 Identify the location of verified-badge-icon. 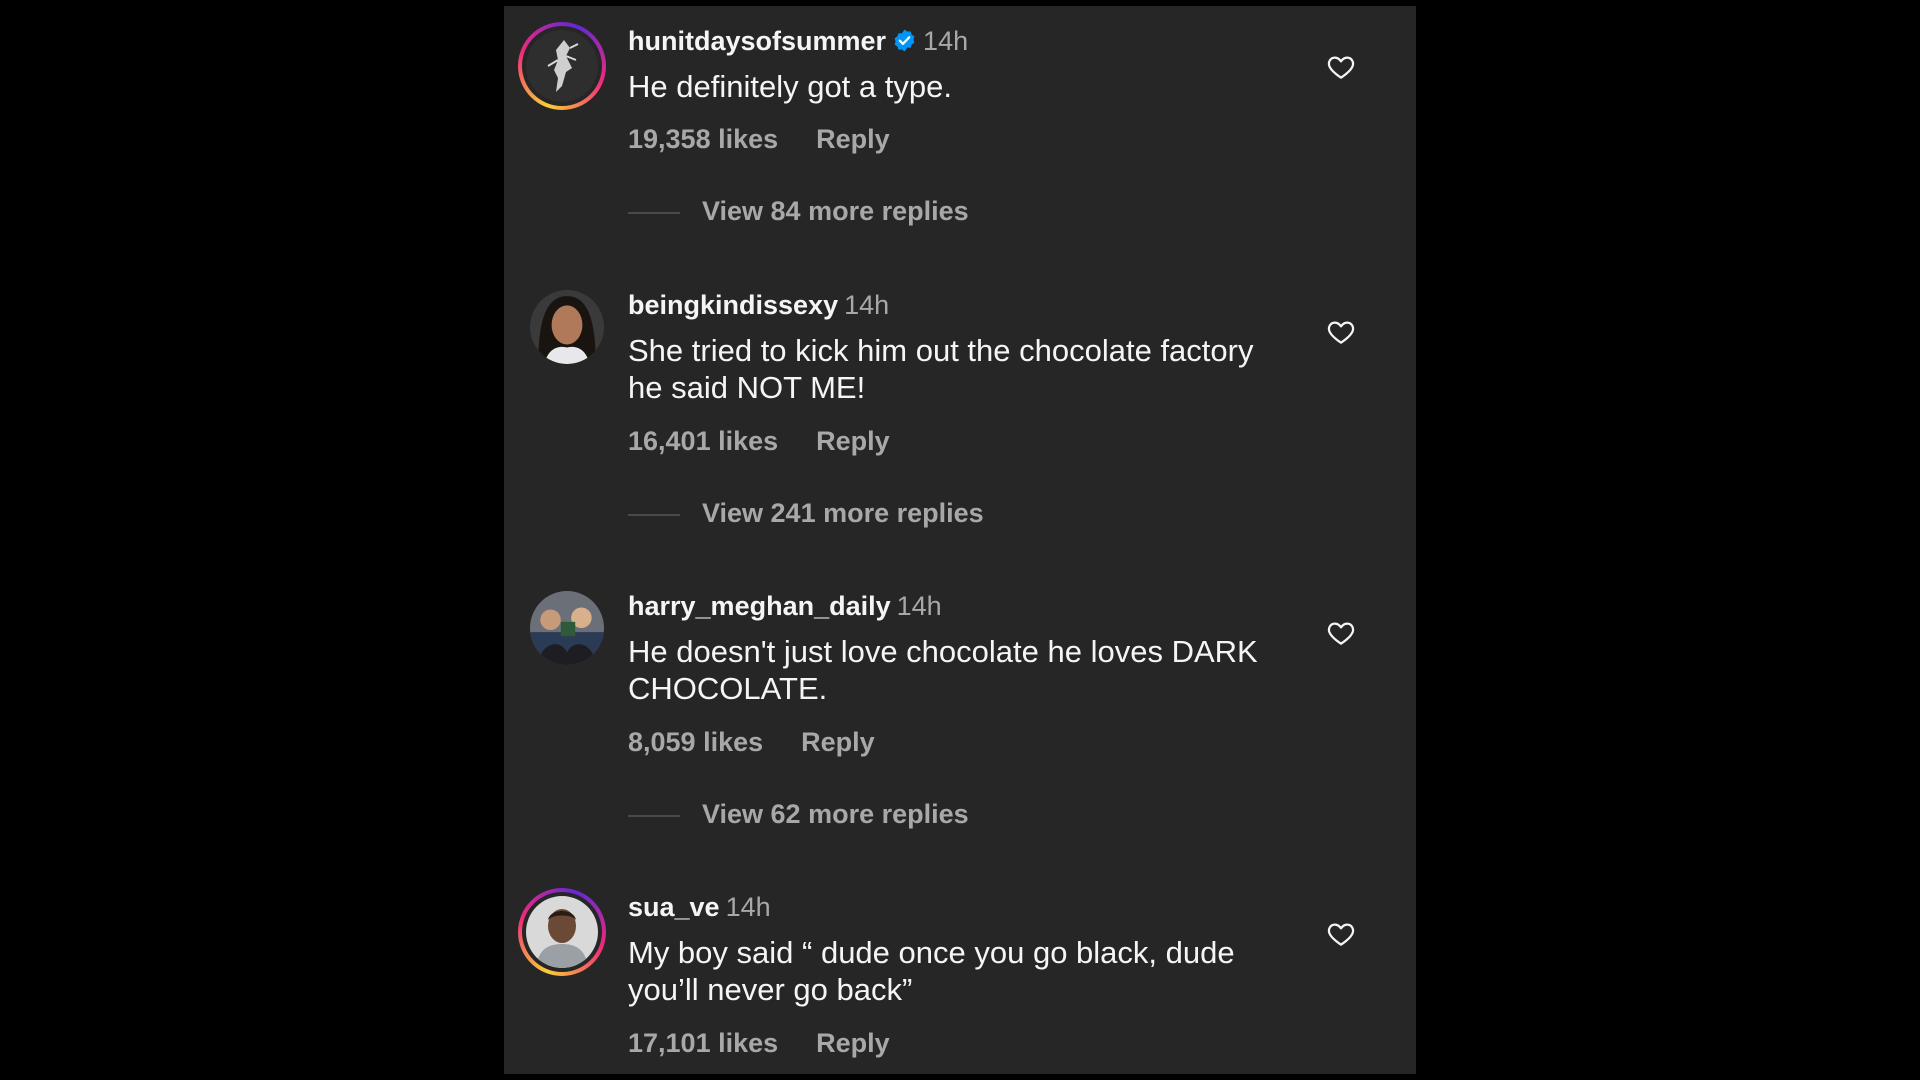
(904, 40).